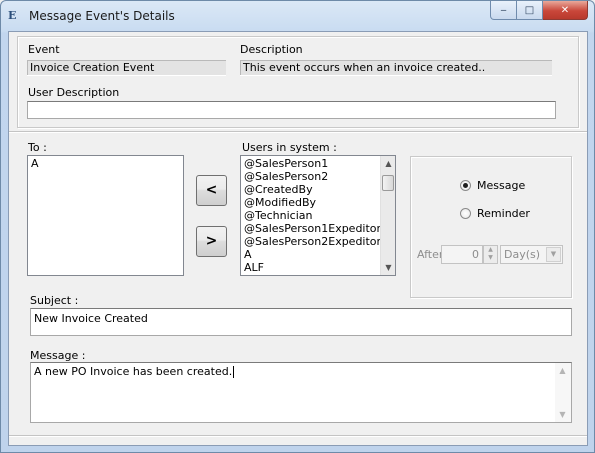 This screenshot has height=453, width=595. What do you see at coordinates (311, 254) in the screenshot?
I see `user-list-item: A` at bounding box center [311, 254].